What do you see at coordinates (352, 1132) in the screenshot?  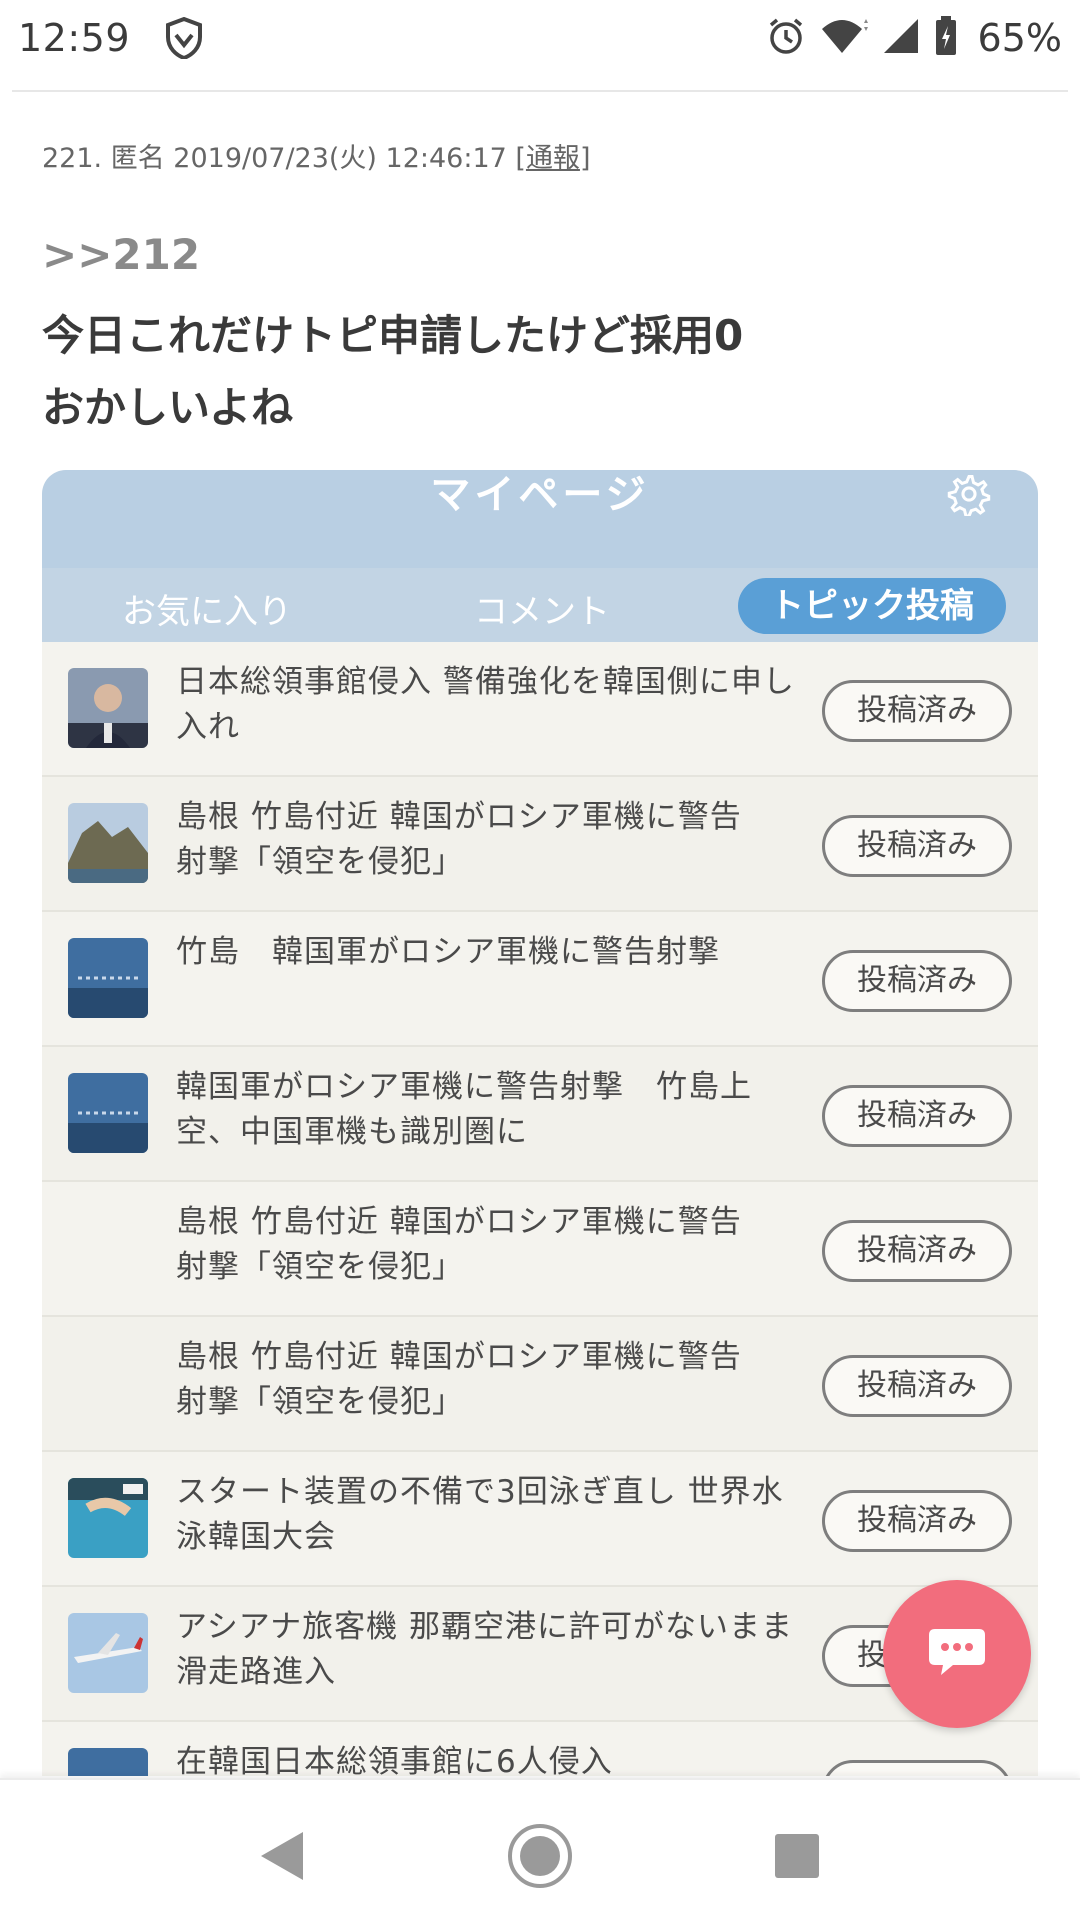 I see `topic-title-line: 空、中国軍機も識別圏に` at bounding box center [352, 1132].